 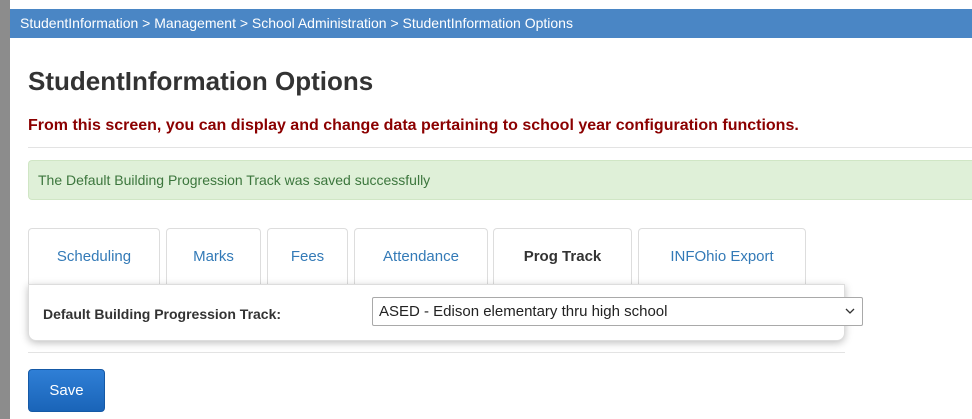 What do you see at coordinates (5, 209) in the screenshot?
I see `window-frame-left` at bounding box center [5, 209].